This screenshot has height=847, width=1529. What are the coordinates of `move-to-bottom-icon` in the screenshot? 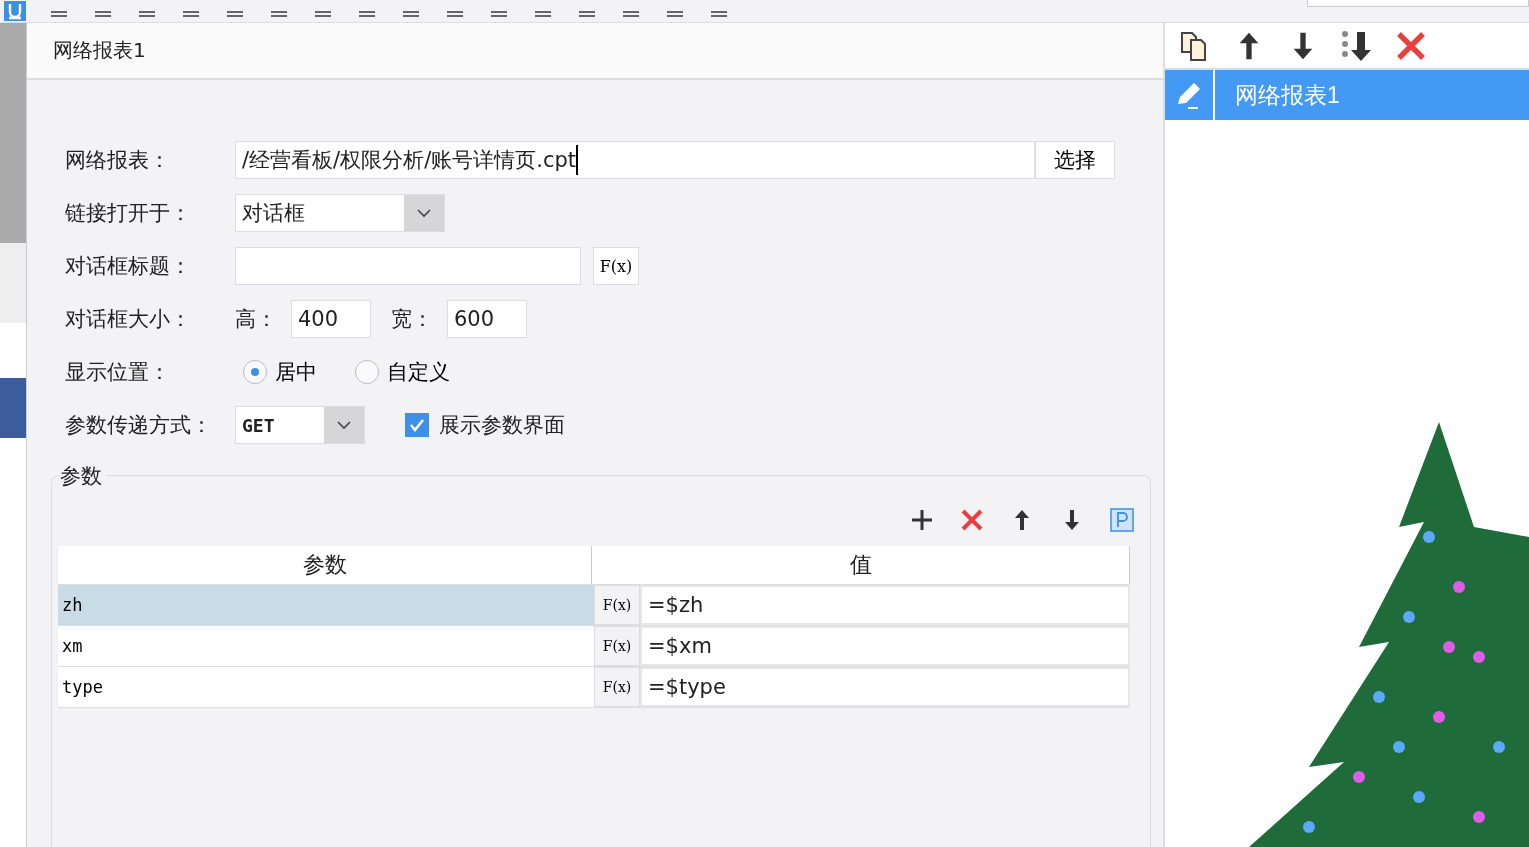 It's located at (1357, 45).